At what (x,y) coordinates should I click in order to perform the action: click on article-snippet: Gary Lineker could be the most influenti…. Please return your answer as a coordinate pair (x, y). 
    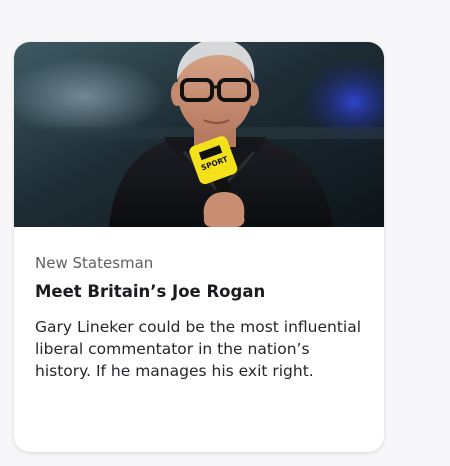
    Looking at the image, I should click on (198, 349).